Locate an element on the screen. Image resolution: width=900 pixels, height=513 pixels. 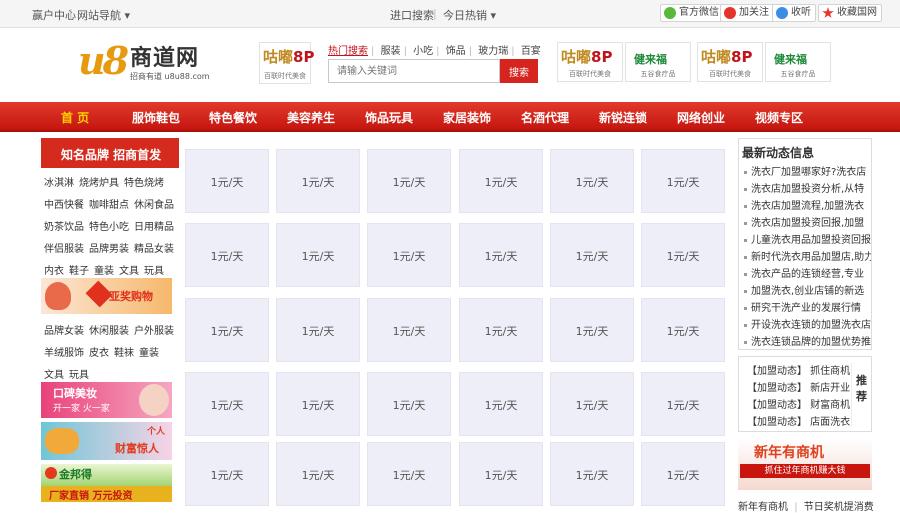
hot-link: 玻力瑞 is located at coordinates (493, 51).